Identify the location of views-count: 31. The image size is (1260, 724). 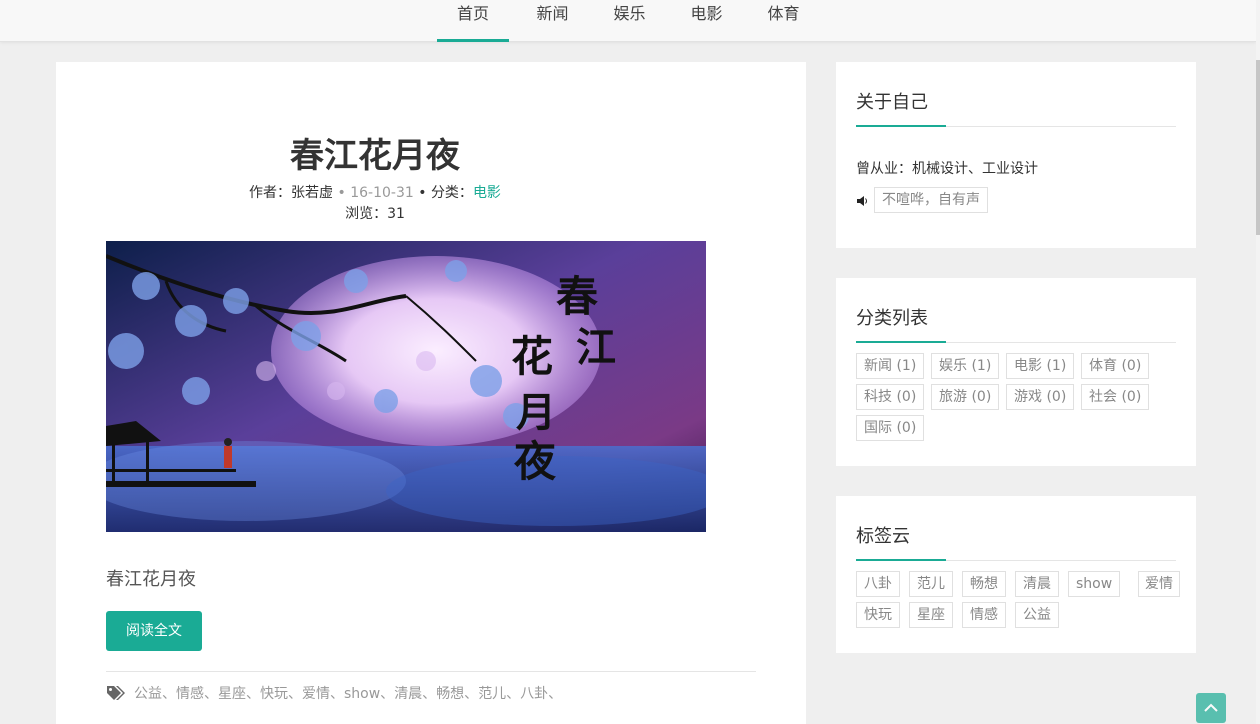
(396, 214).